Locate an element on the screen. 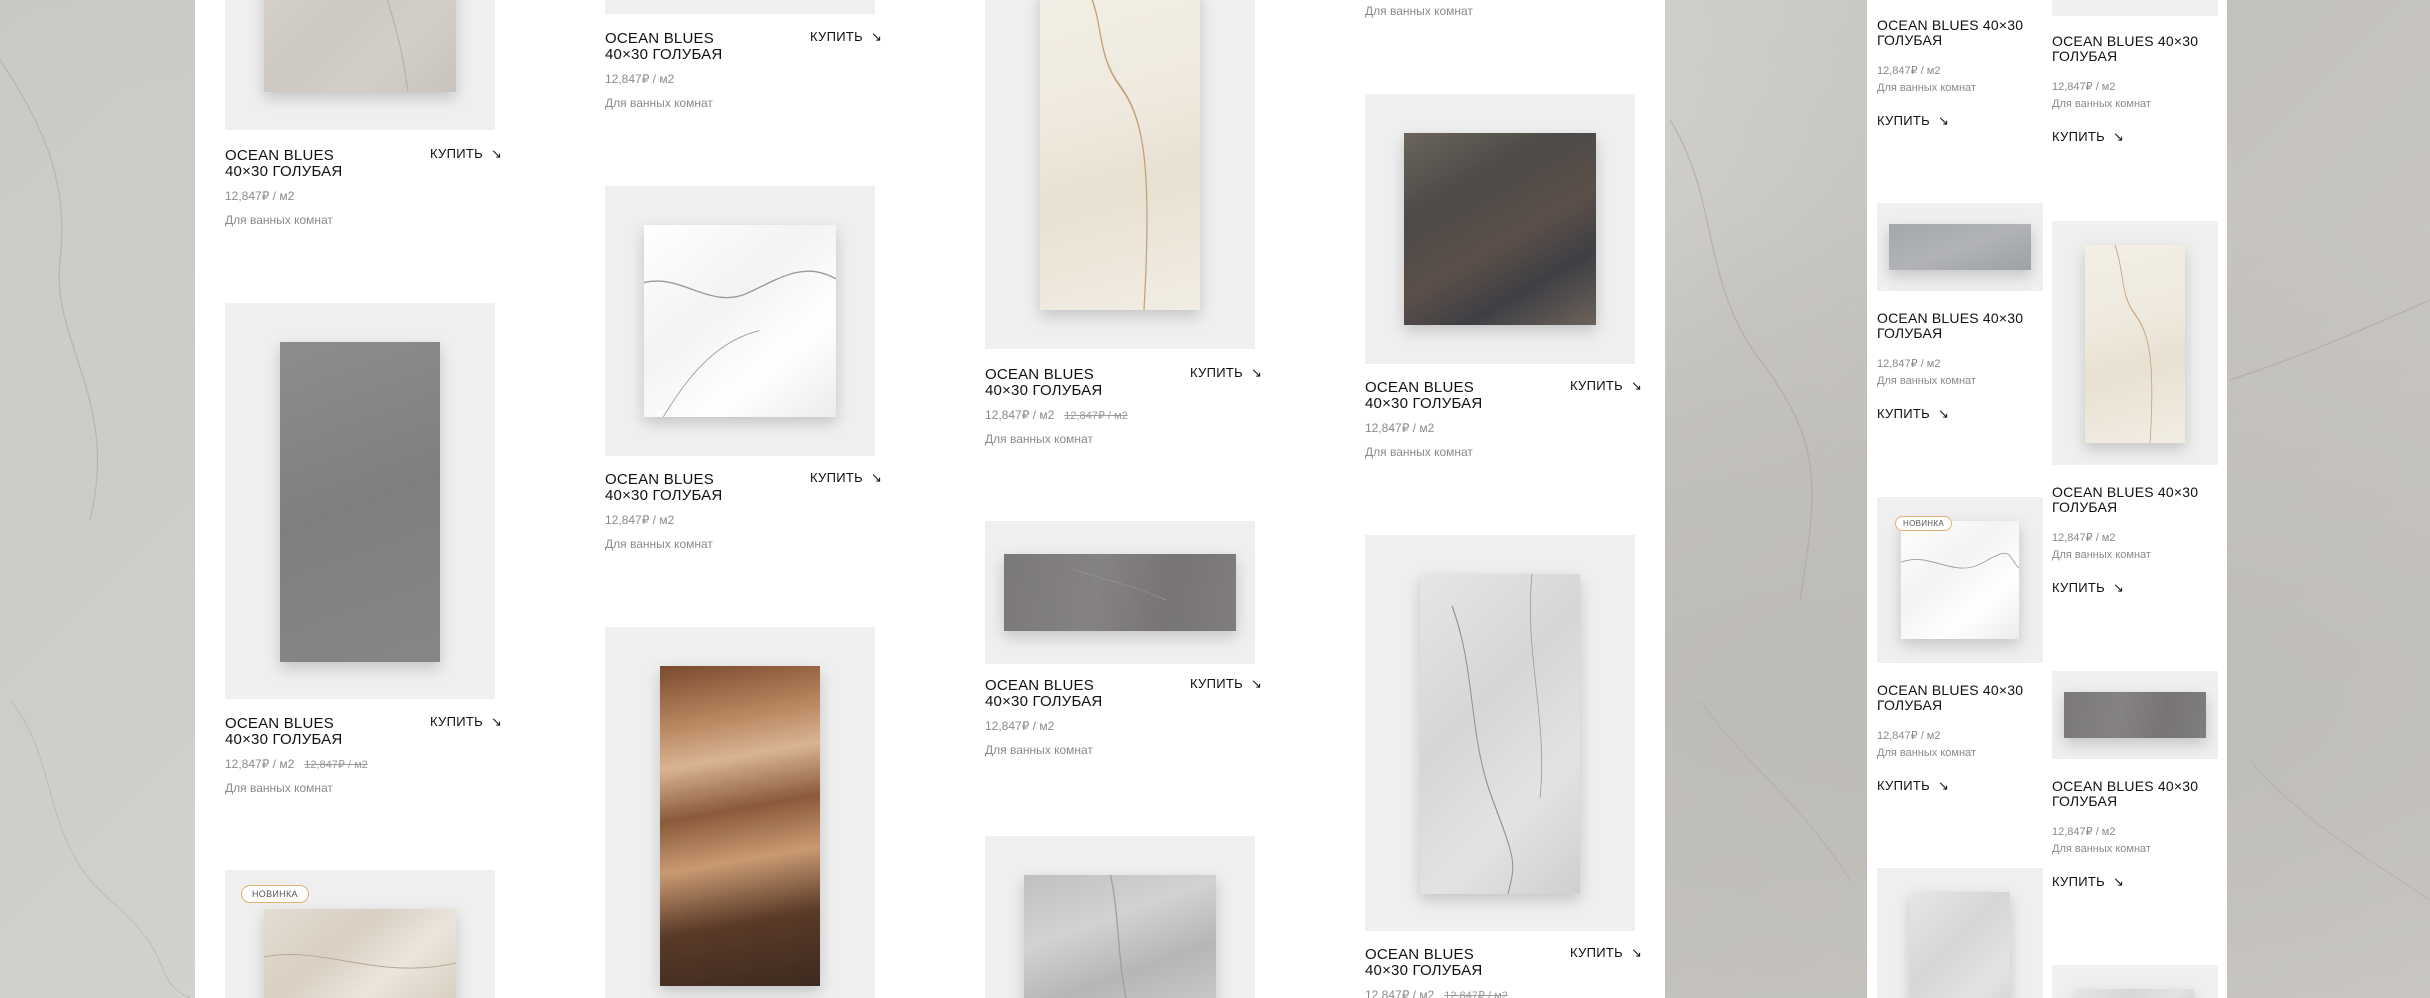 The height and width of the screenshot is (998, 2430). product-price: 12,847₽ / м2 12,847₽ / м2 is located at coordinates (1436, 993).